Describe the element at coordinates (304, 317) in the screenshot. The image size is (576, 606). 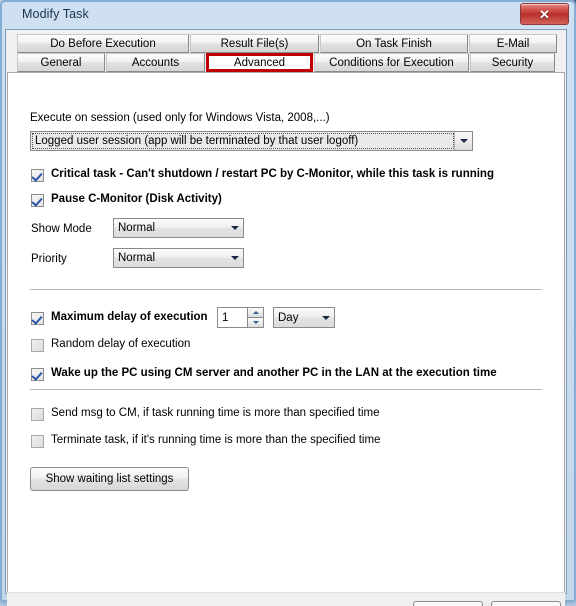
I see `maximum-delay-unit-combobox: Day` at that location.